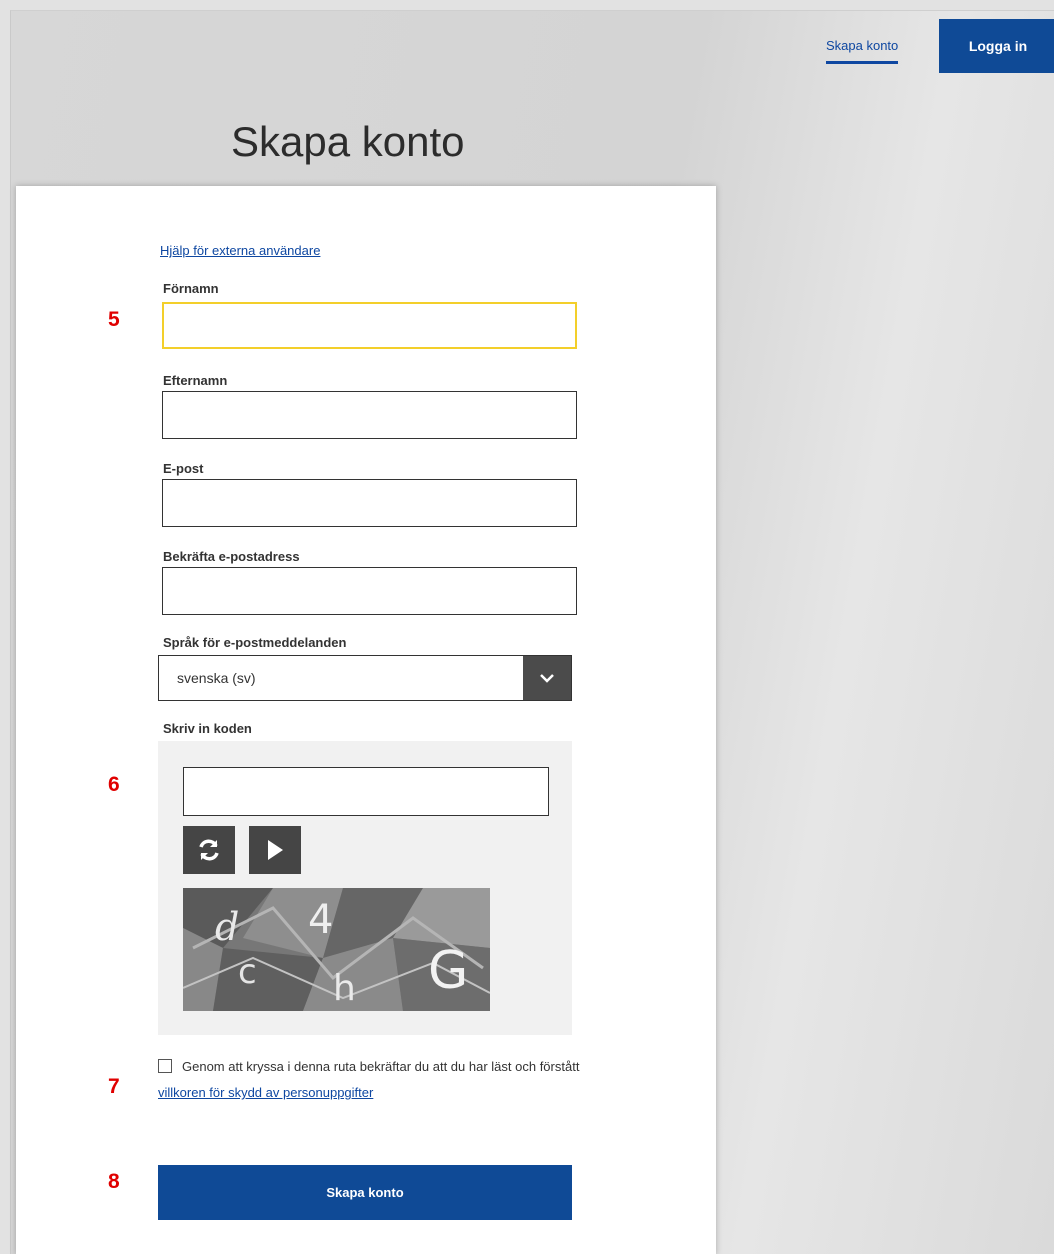  What do you see at coordinates (114, 1086) in the screenshot?
I see `annotation-marker: 7` at bounding box center [114, 1086].